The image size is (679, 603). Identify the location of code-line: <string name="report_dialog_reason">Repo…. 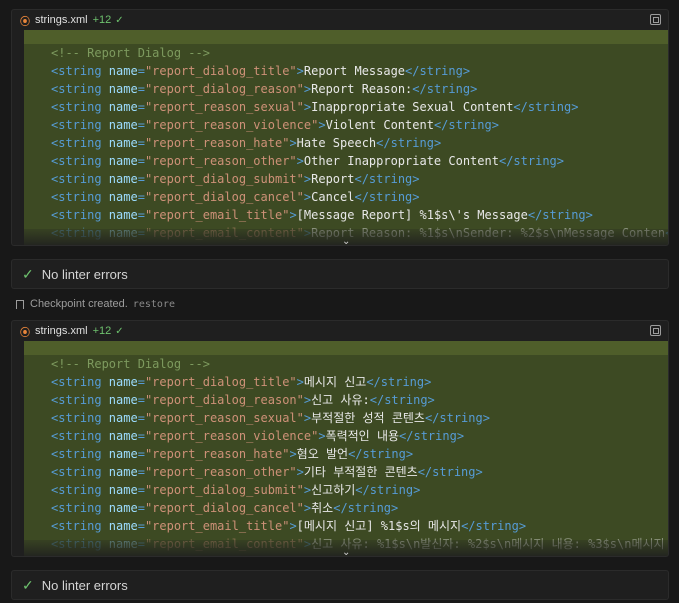
(346, 89).